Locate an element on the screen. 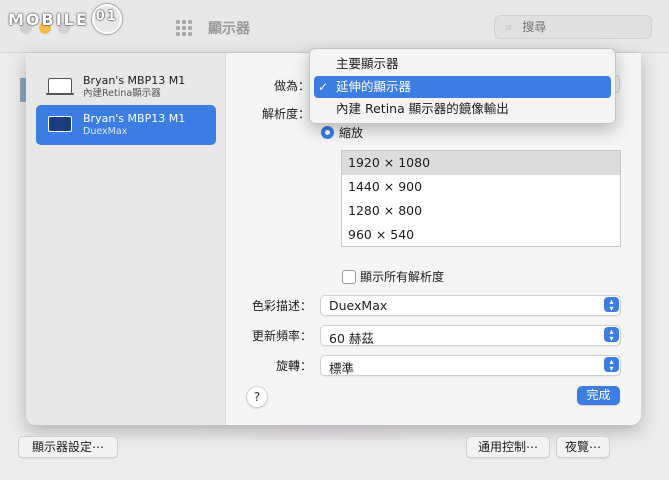  logo-text: MOBILE is located at coordinates (48, 19).